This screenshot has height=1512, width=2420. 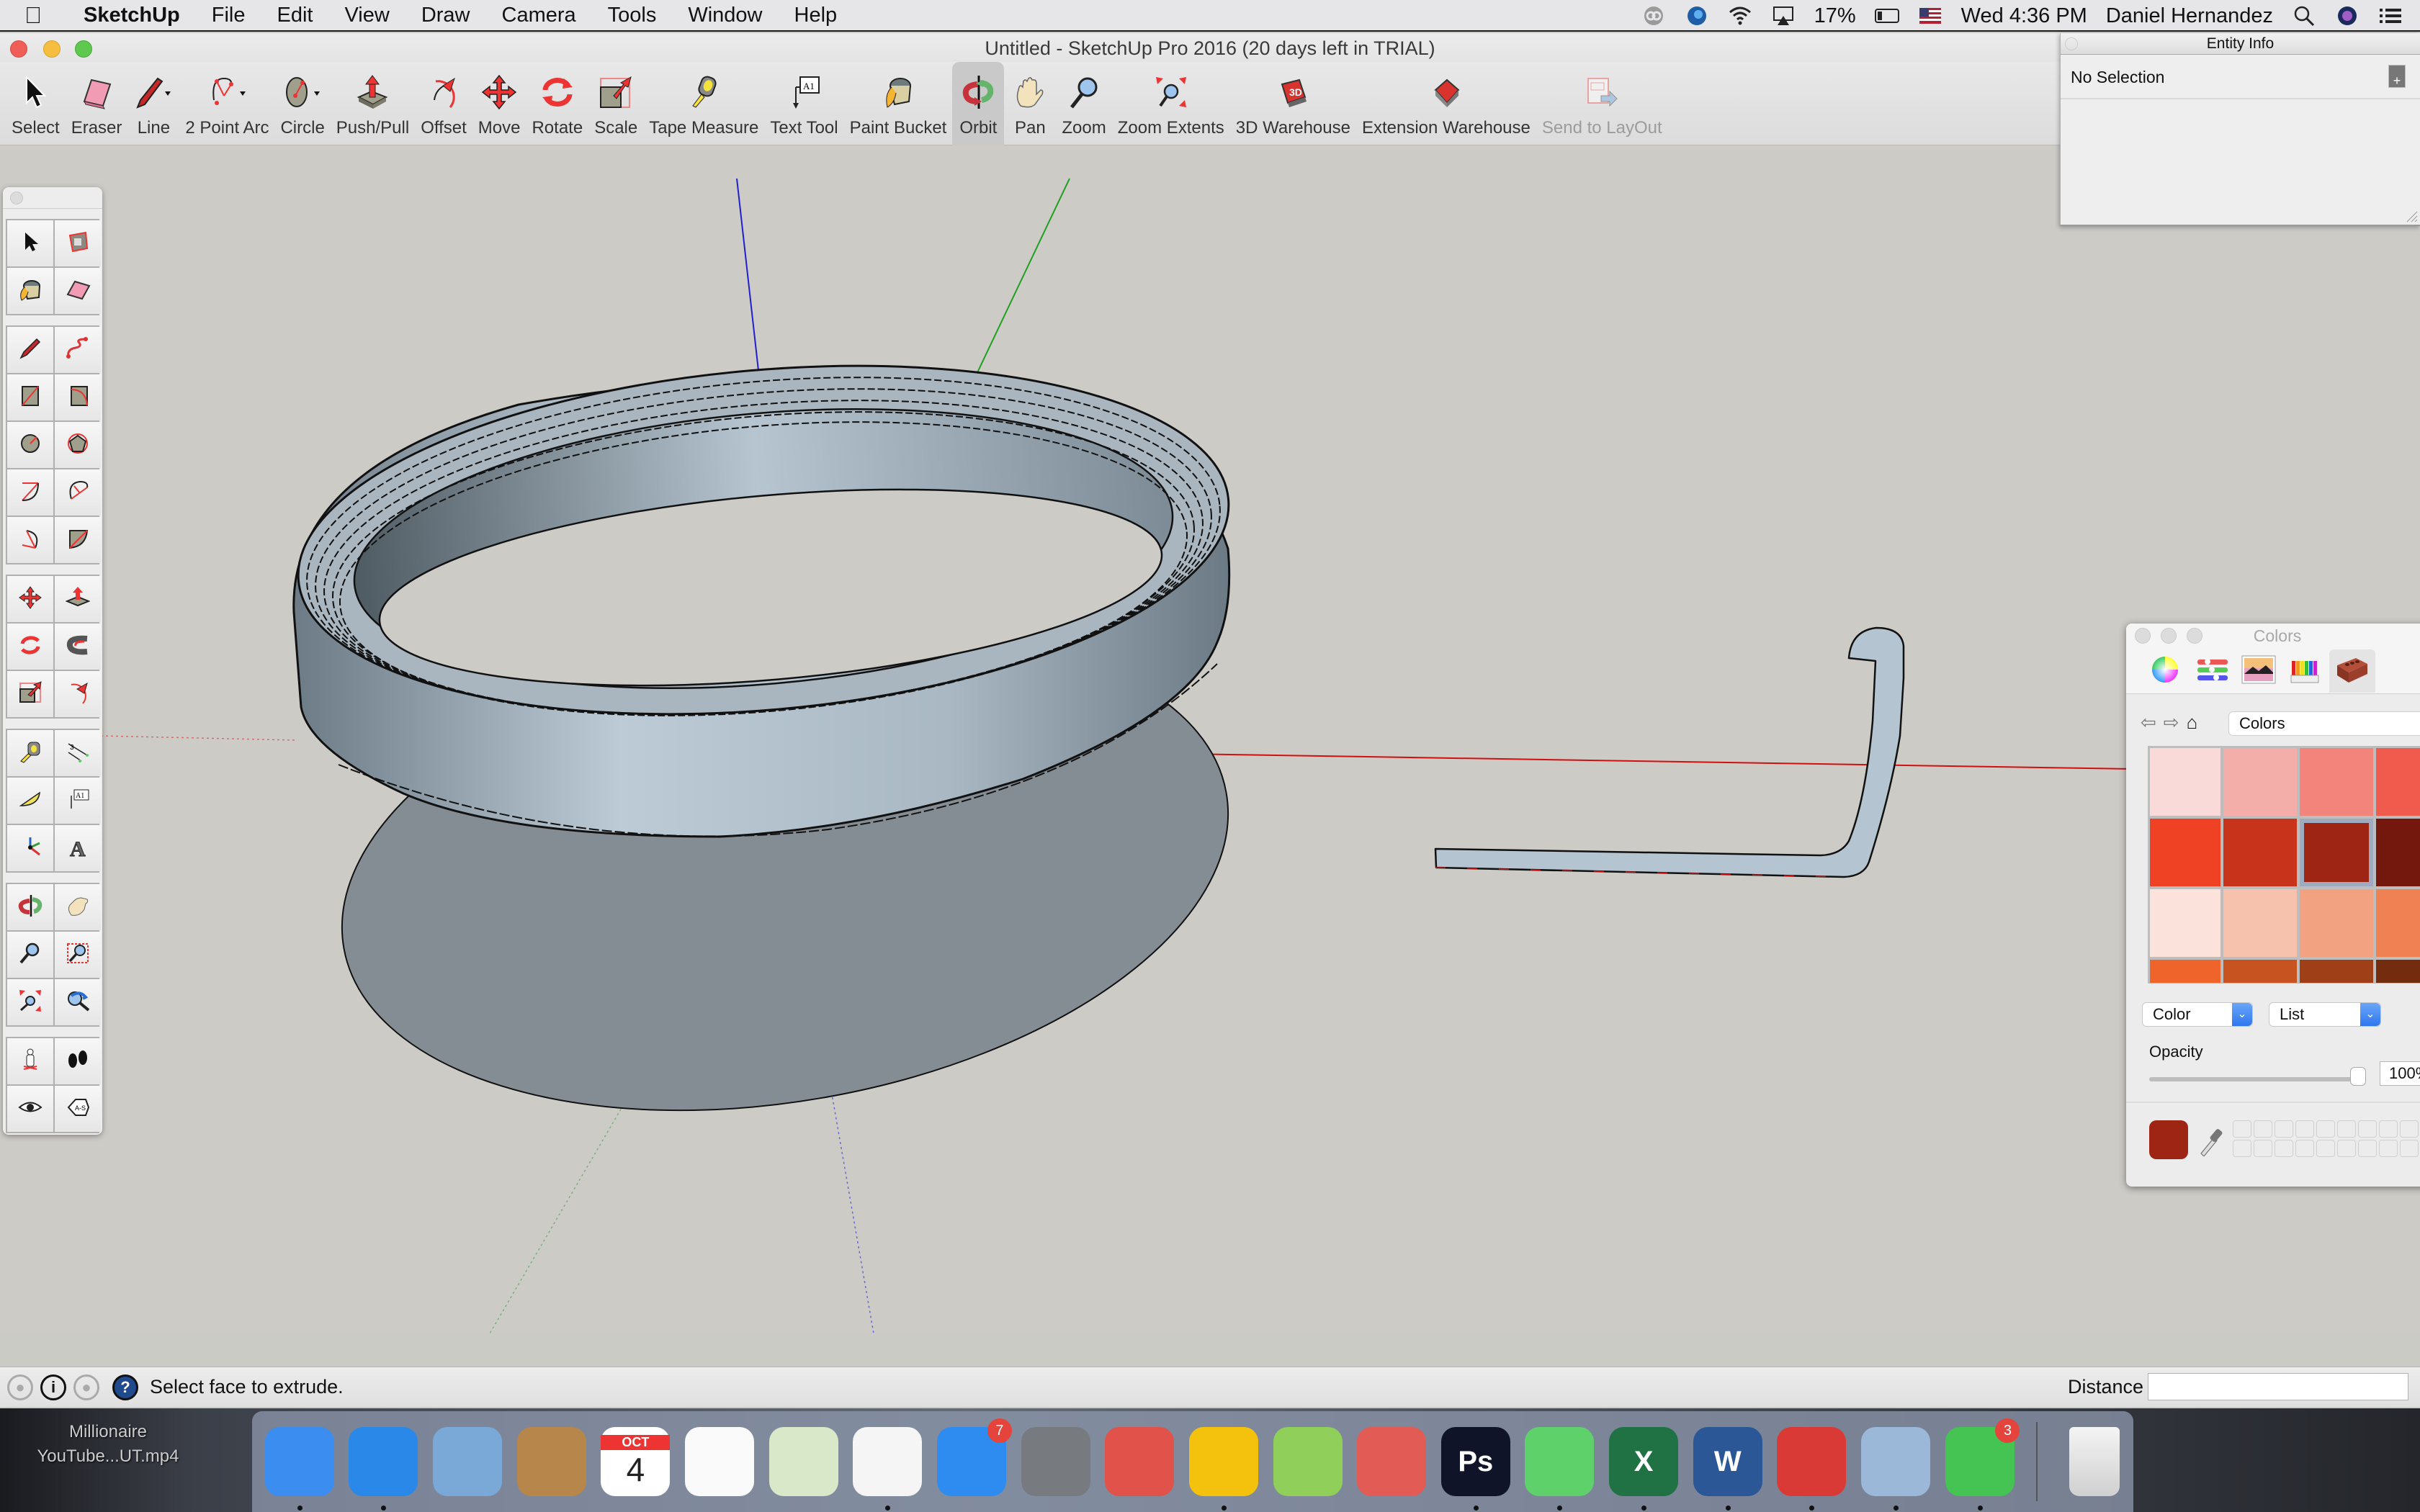 What do you see at coordinates (615, 103) in the screenshot?
I see `tool-scale: Scale` at bounding box center [615, 103].